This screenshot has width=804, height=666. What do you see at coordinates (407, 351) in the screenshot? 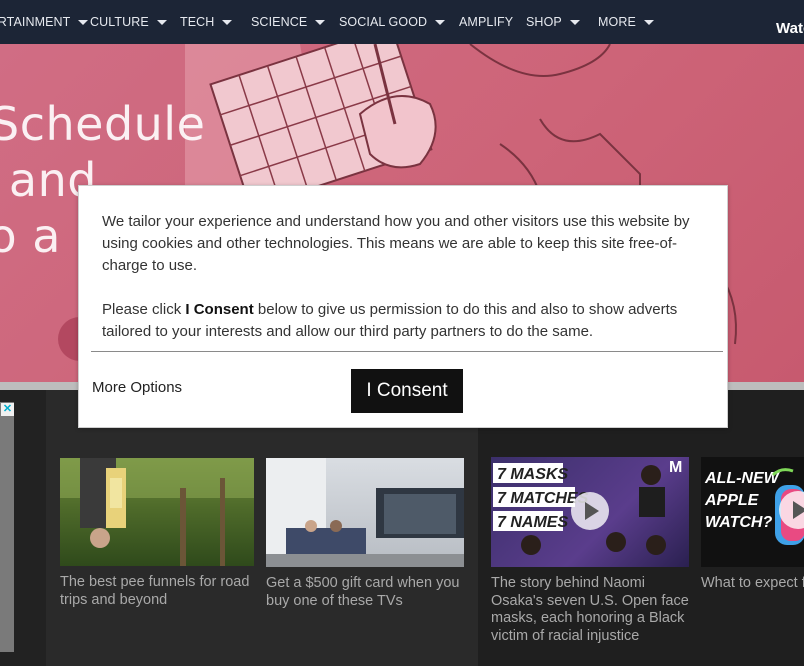
I see `dialog-divider` at bounding box center [407, 351].